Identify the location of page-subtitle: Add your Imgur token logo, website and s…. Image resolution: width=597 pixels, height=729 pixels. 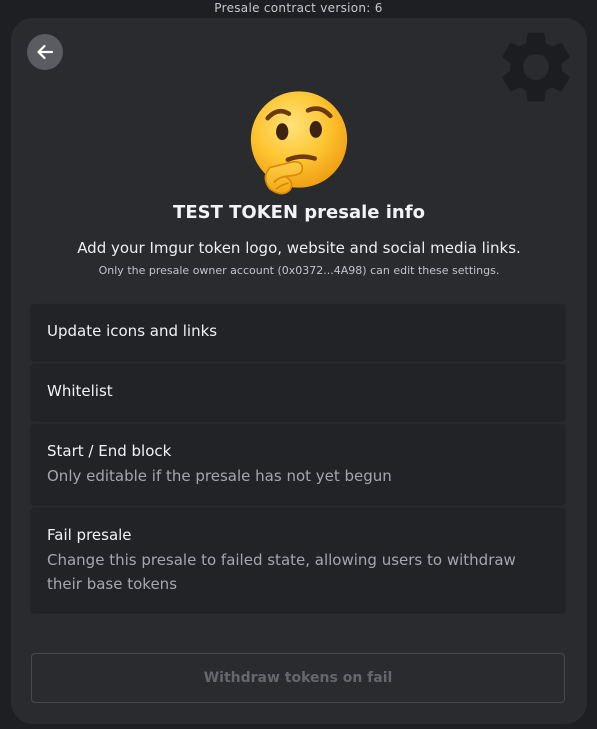
(299, 248).